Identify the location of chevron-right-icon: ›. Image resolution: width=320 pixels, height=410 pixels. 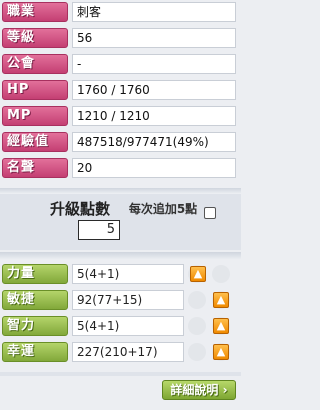
(223, 390).